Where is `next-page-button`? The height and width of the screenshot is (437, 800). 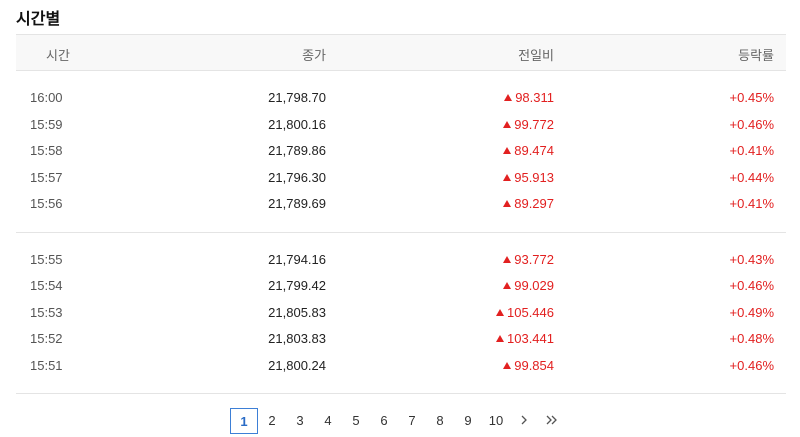 next-page-button is located at coordinates (524, 421).